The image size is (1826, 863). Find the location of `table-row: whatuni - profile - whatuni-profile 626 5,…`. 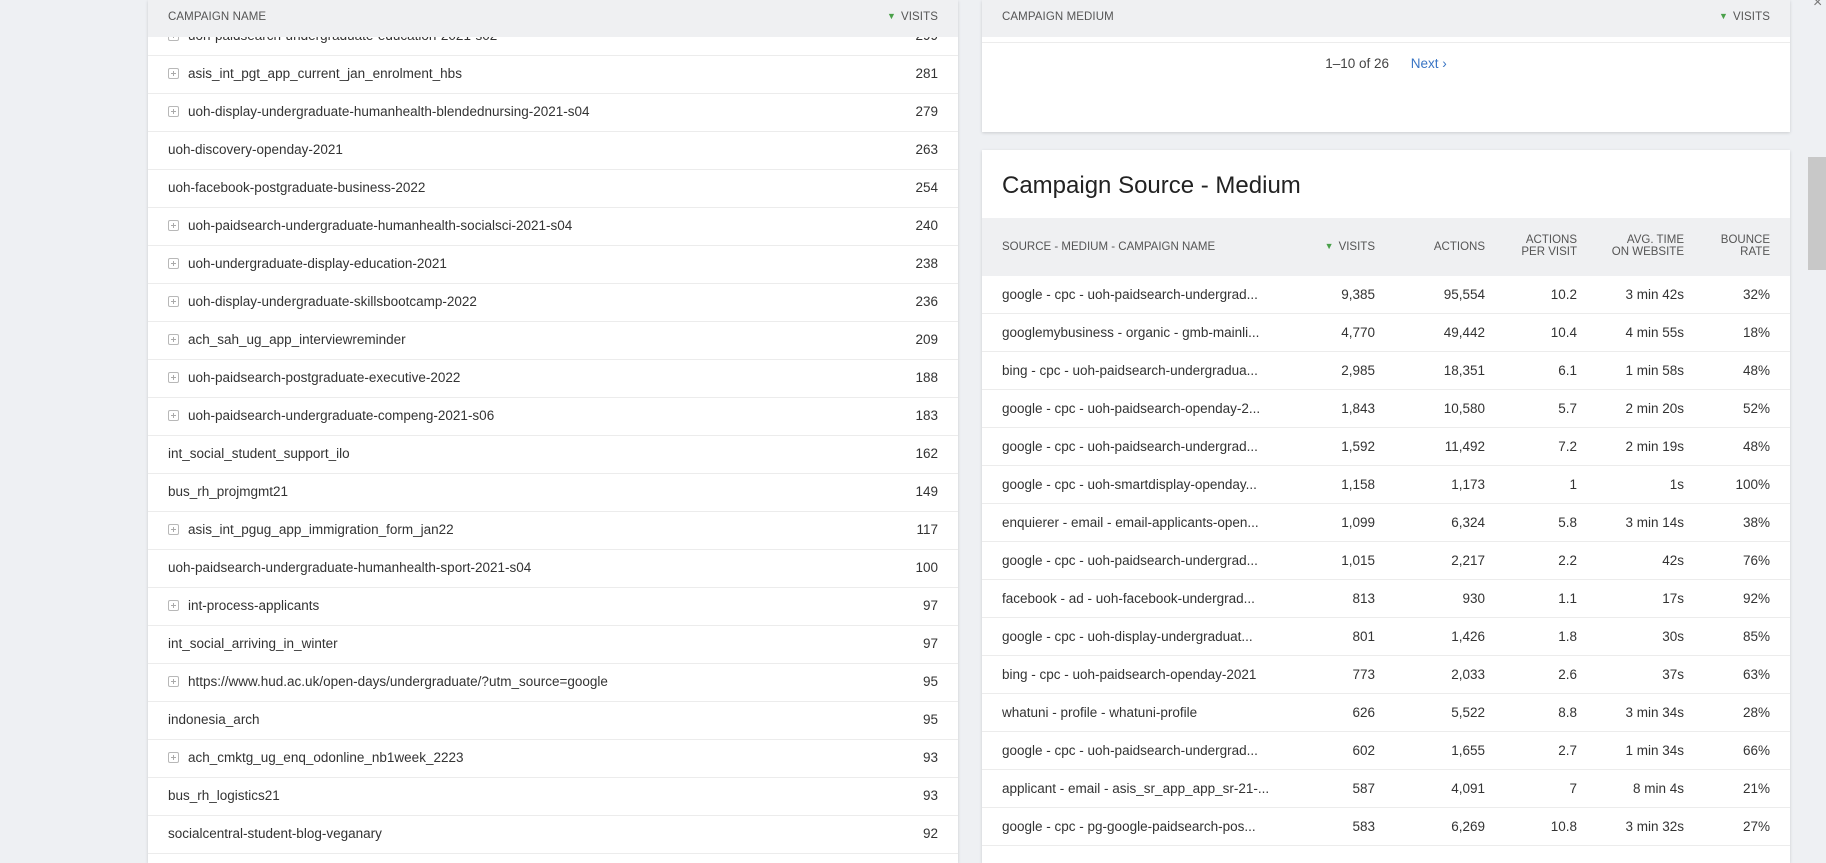

table-row: whatuni - profile - whatuni-profile 626 5,… is located at coordinates (1386, 713).